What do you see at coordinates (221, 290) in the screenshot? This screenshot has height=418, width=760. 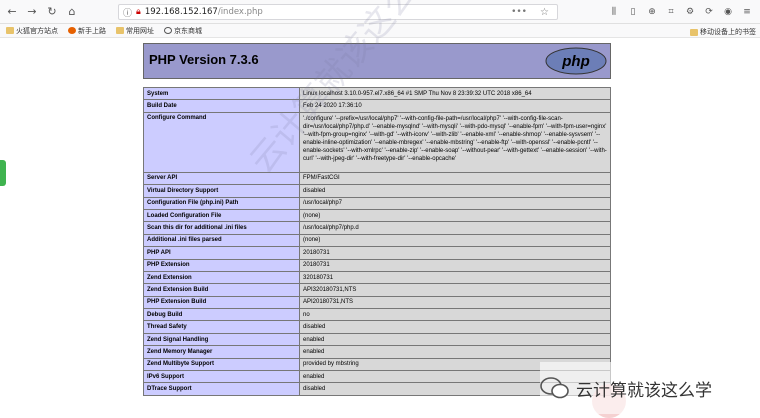 I see `row-key: Zend Extension Build` at bounding box center [221, 290].